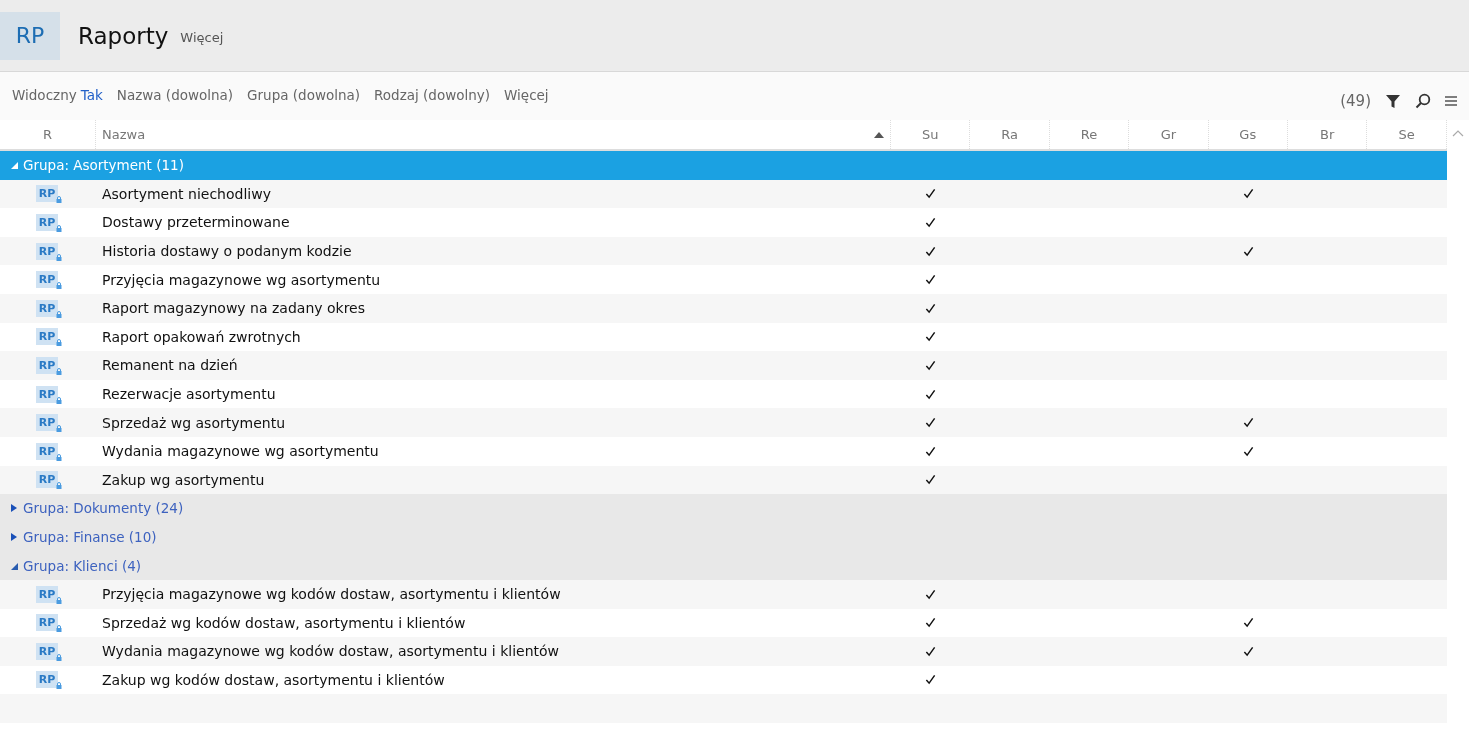  I want to click on more-link: Więcej, so click(202, 37).